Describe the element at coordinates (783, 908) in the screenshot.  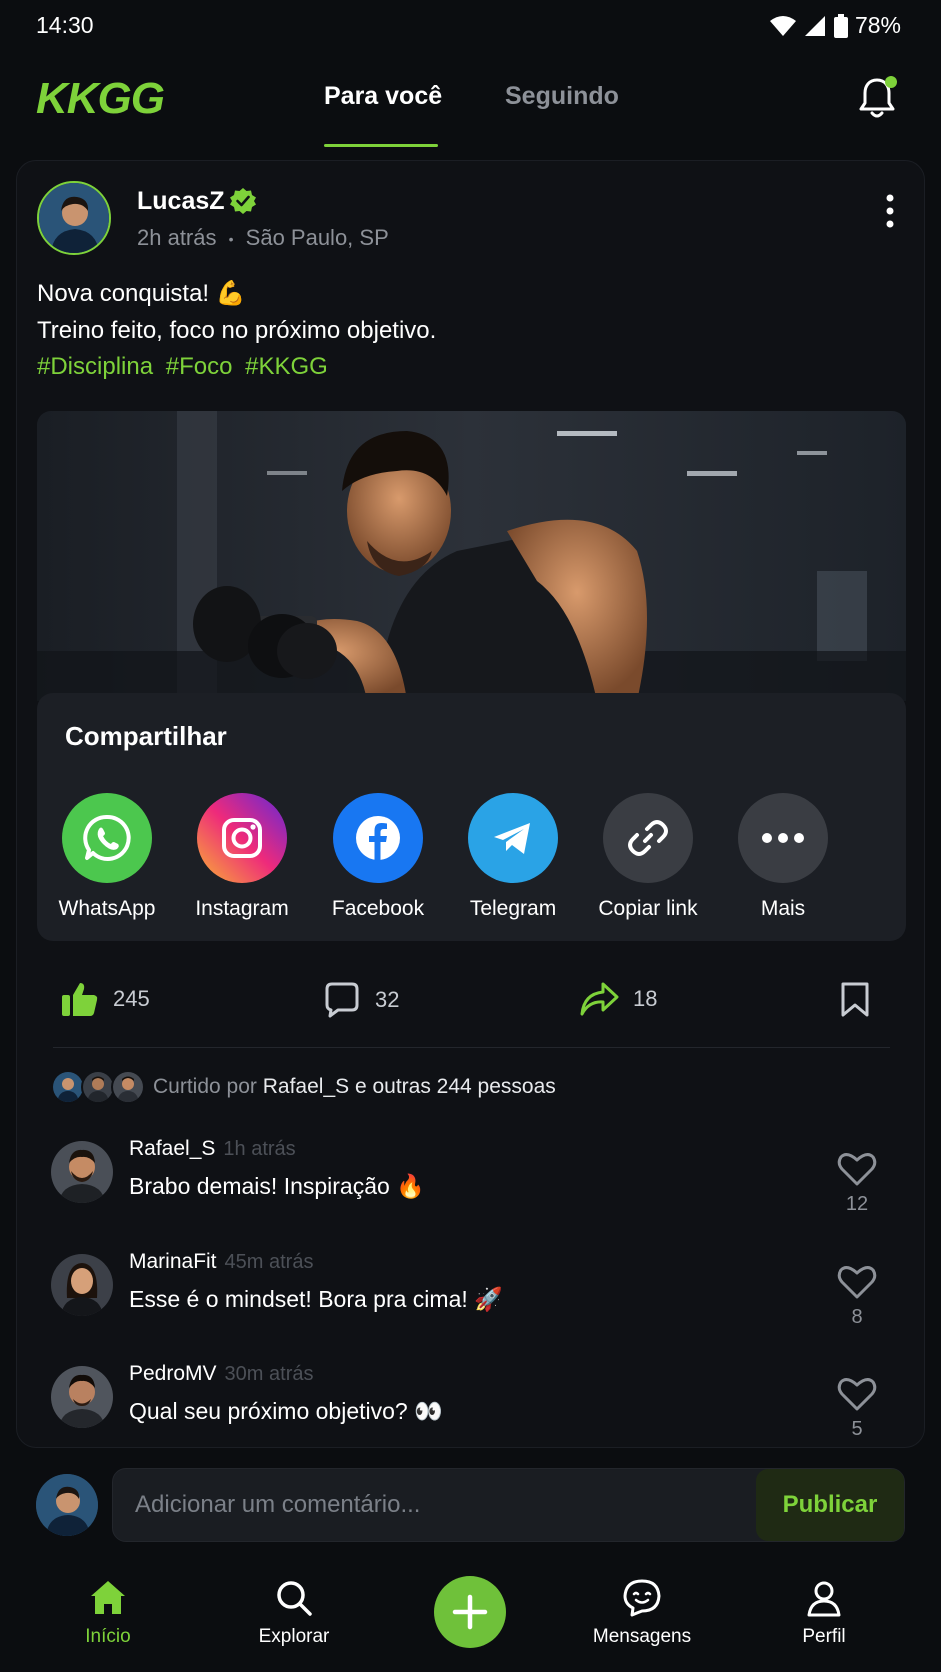
I see `share-label: Mais` at that location.